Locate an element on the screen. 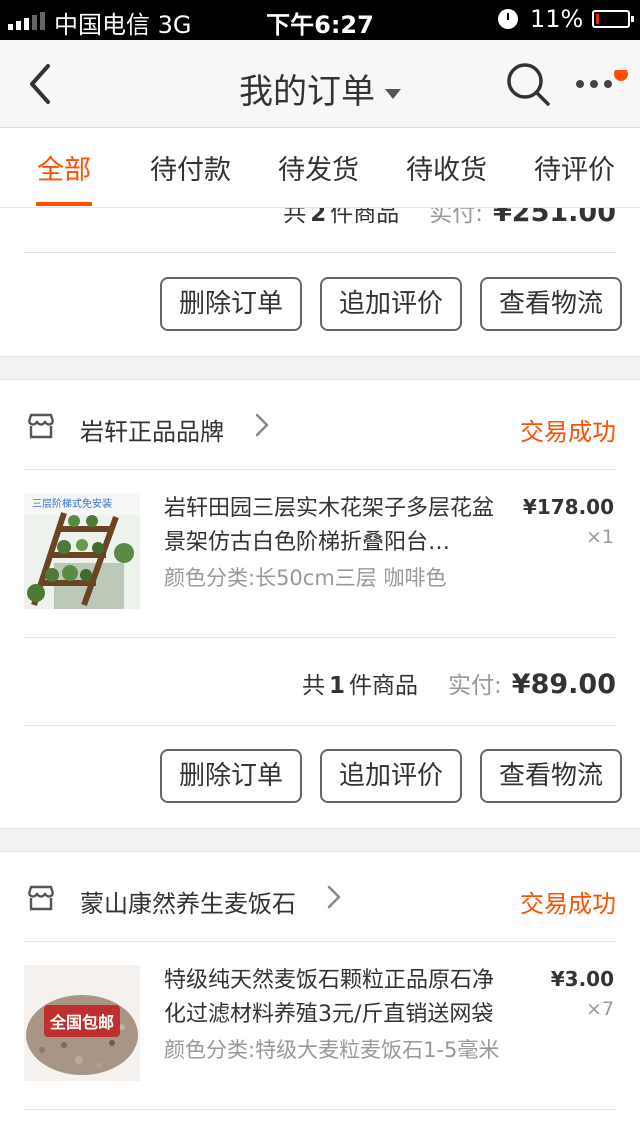 This screenshot has height=1136, width=640. product-title: 特级纯天然麦饭石颗粒正品原石净化过滤材料养殖3元/斤直销送网袋 is located at coordinates (336, 998).